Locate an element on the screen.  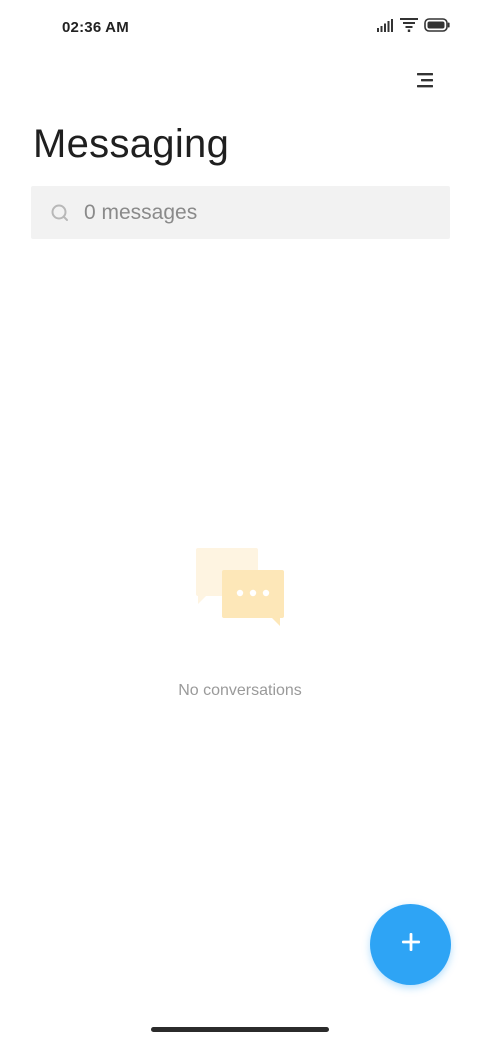
search-bar is located at coordinates (240, 212).